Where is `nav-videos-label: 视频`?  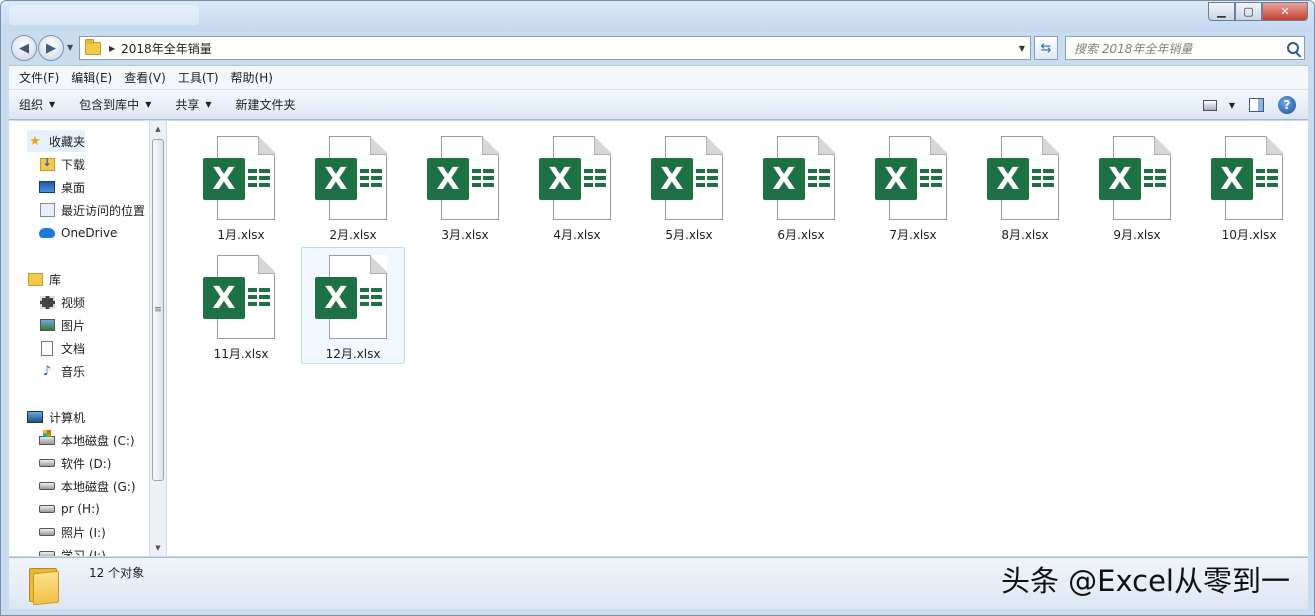
nav-videos-label: 视频 is located at coordinates (73, 302).